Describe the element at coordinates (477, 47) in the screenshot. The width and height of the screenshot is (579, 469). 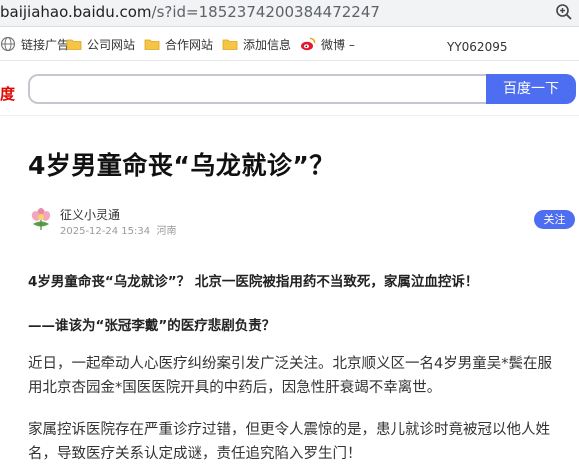
I see `bookmark-note: YY062095` at that location.